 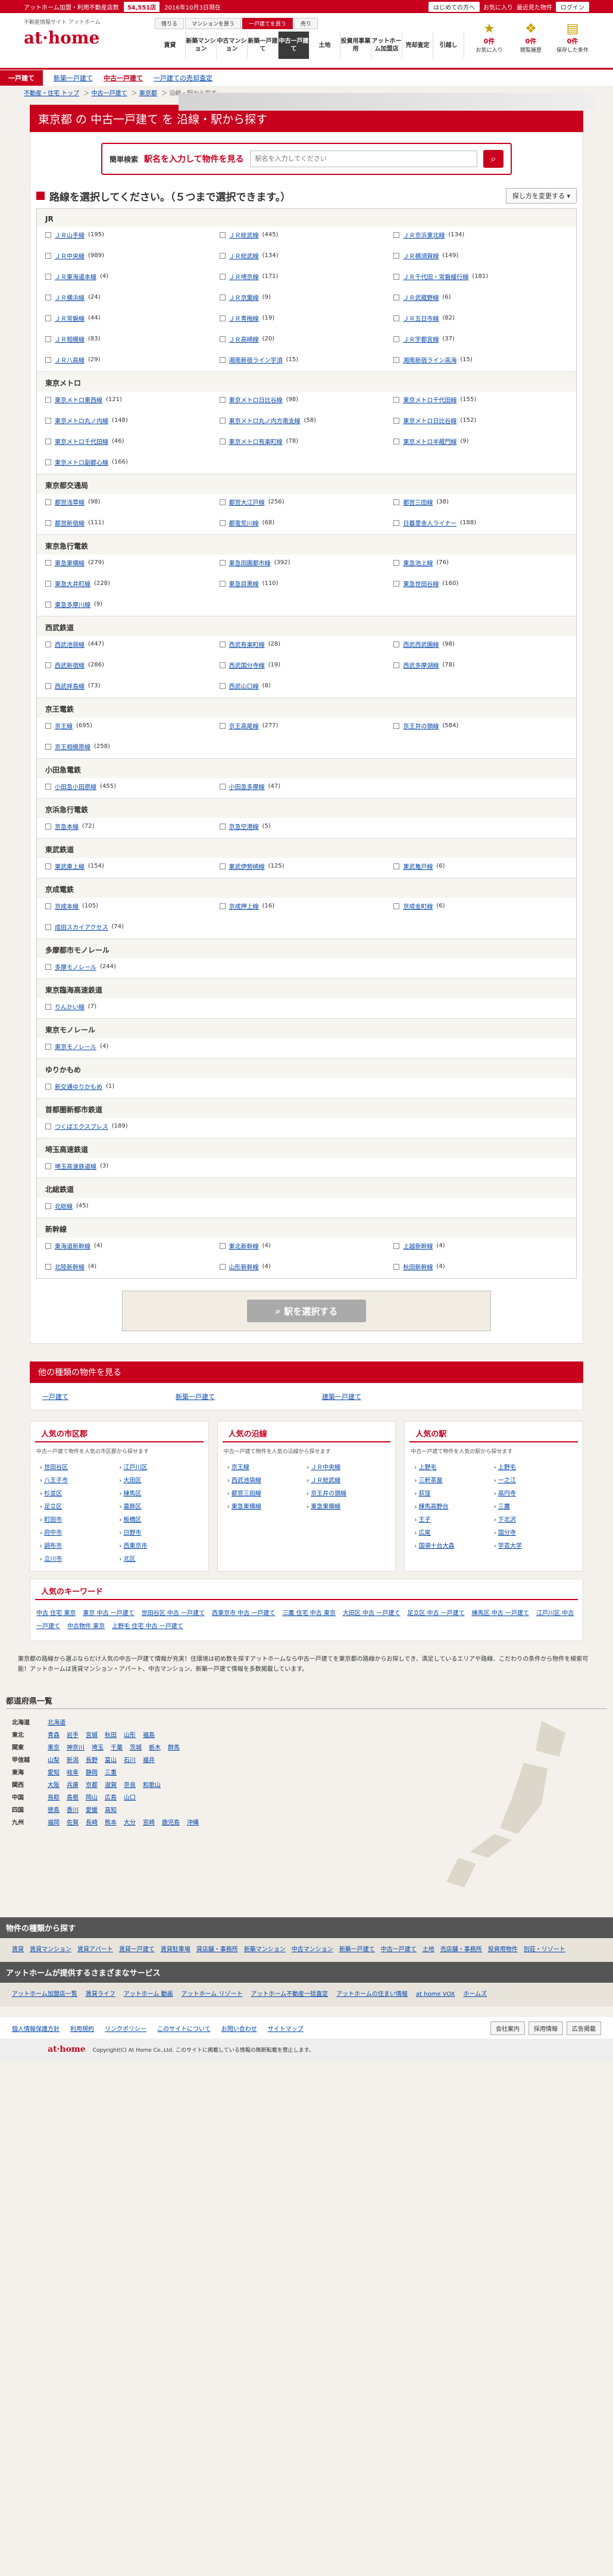 What do you see at coordinates (132, 725) in the screenshot?
I see `line-checkbox: 京王線 (695)` at bounding box center [132, 725].